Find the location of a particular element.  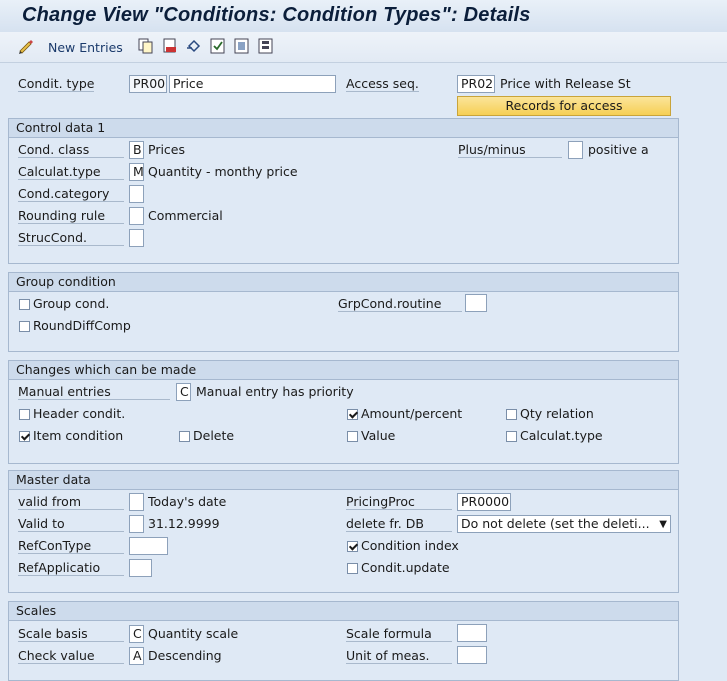

access-seq-name: Price with Release St is located at coordinates (565, 83).